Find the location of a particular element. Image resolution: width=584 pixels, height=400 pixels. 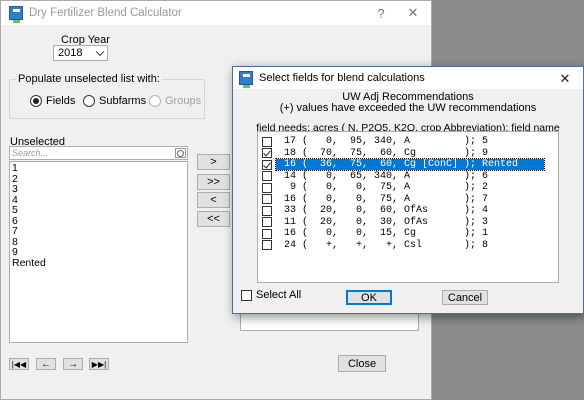

cancel-button: Cancel is located at coordinates (465, 297).